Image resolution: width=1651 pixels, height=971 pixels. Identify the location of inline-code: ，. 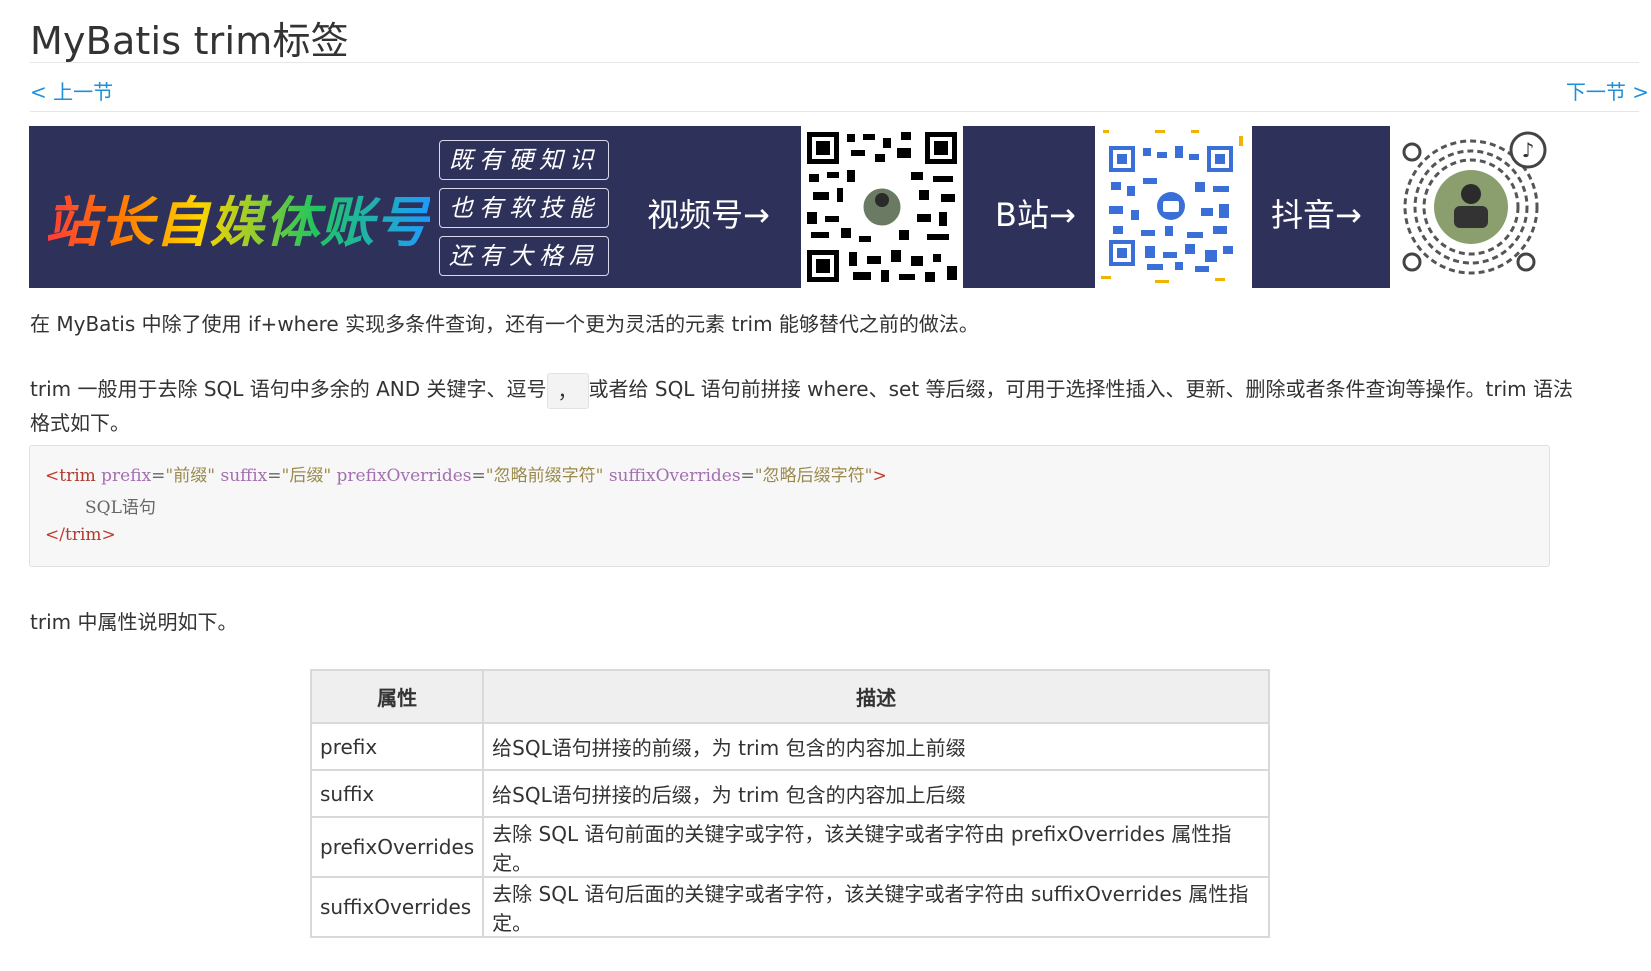
(567, 390).